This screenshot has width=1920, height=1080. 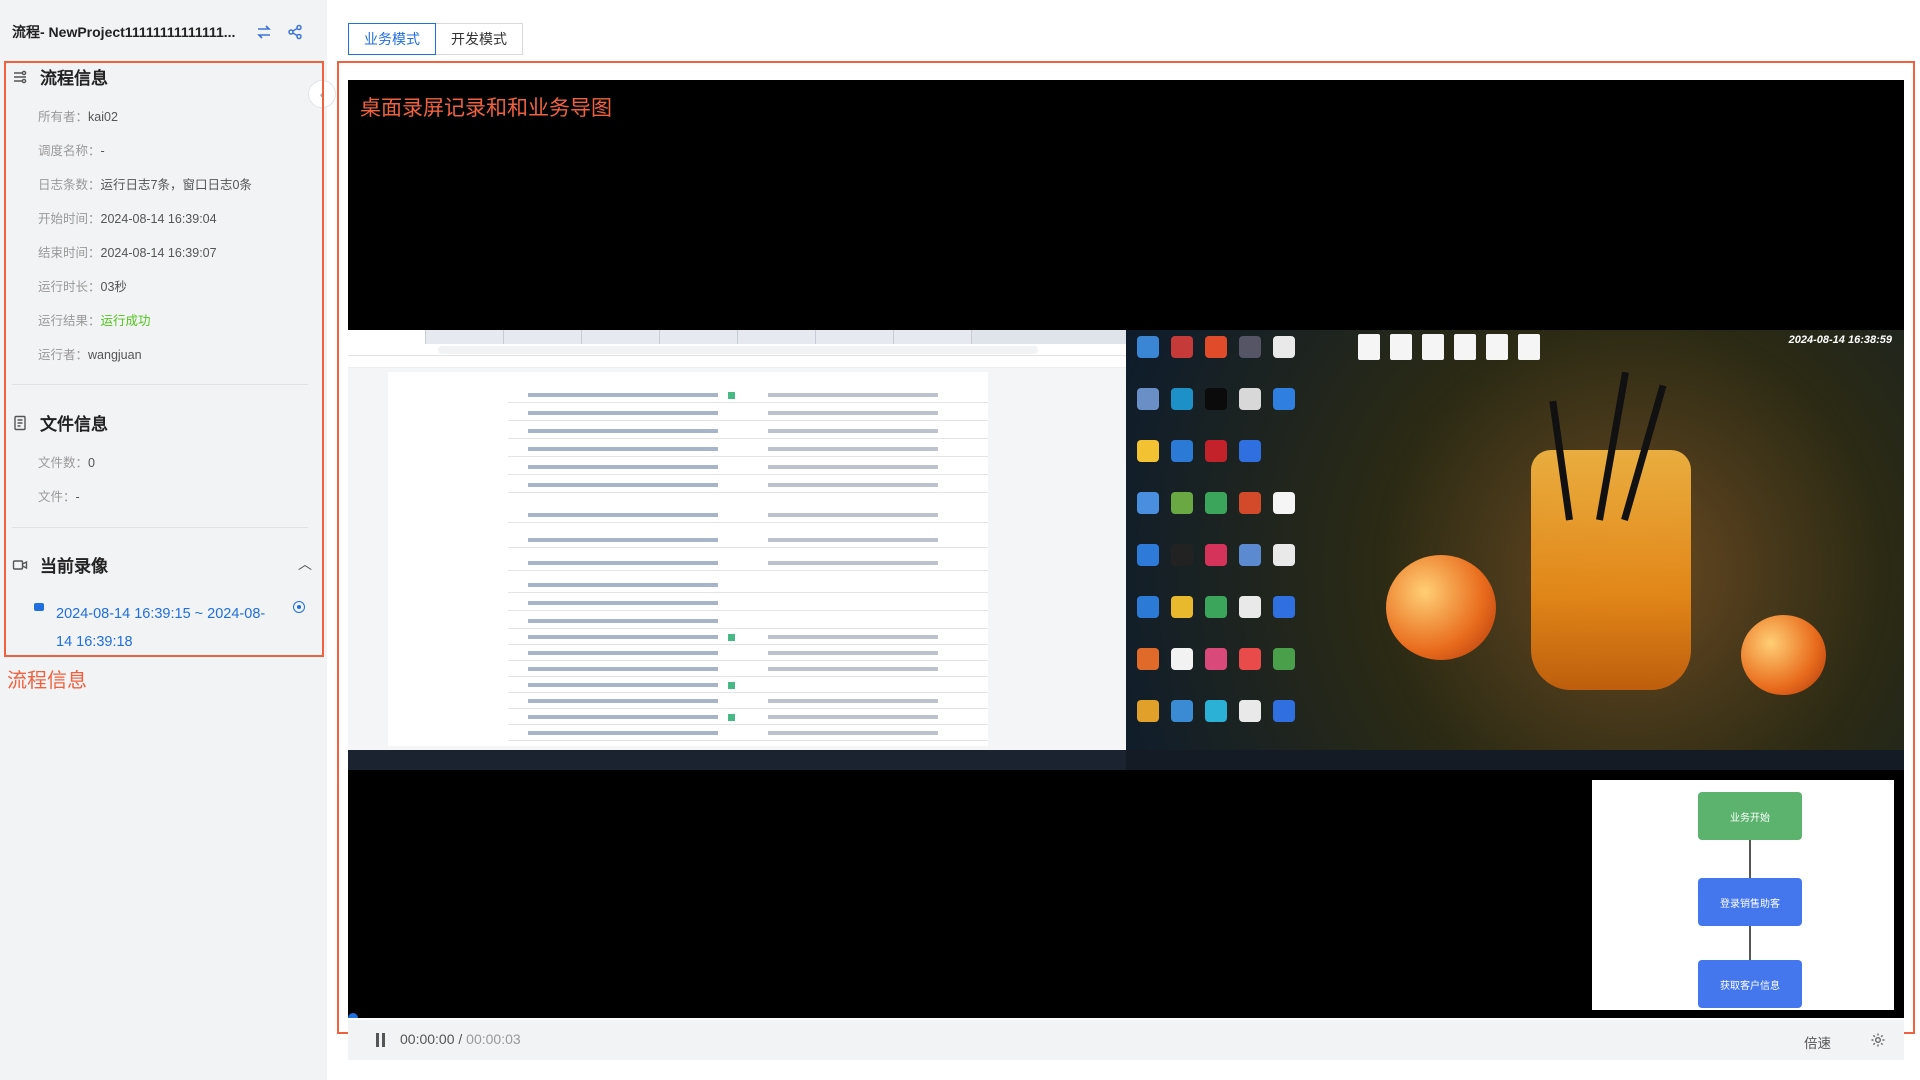 What do you see at coordinates (295, 32) in the screenshot?
I see `share-icon` at bounding box center [295, 32].